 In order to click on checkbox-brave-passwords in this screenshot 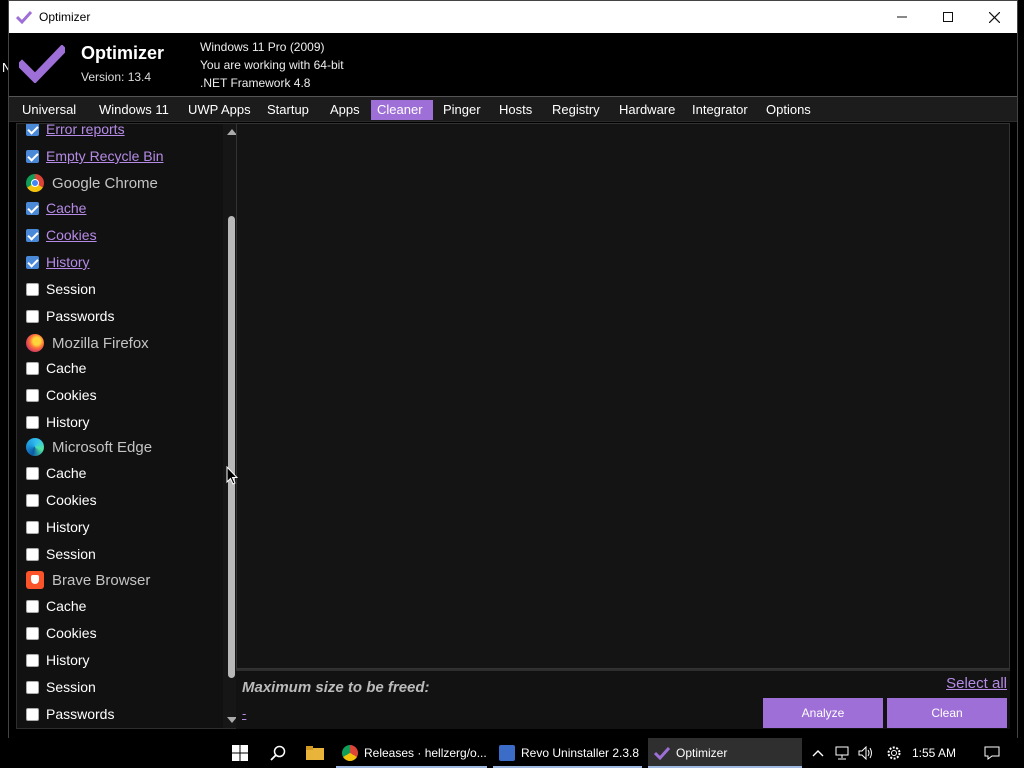, I will do `click(32, 714)`.